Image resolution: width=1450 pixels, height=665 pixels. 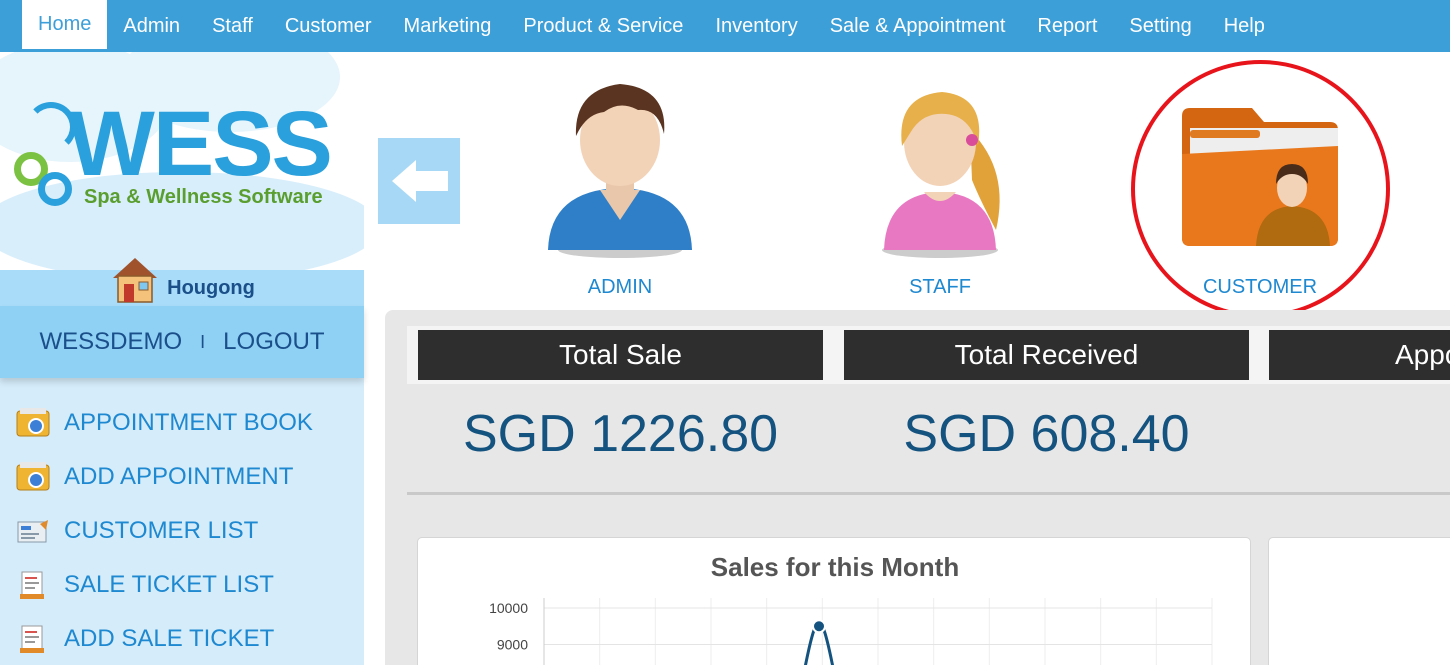 What do you see at coordinates (135, 280) in the screenshot?
I see `house-icon` at bounding box center [135, 280].